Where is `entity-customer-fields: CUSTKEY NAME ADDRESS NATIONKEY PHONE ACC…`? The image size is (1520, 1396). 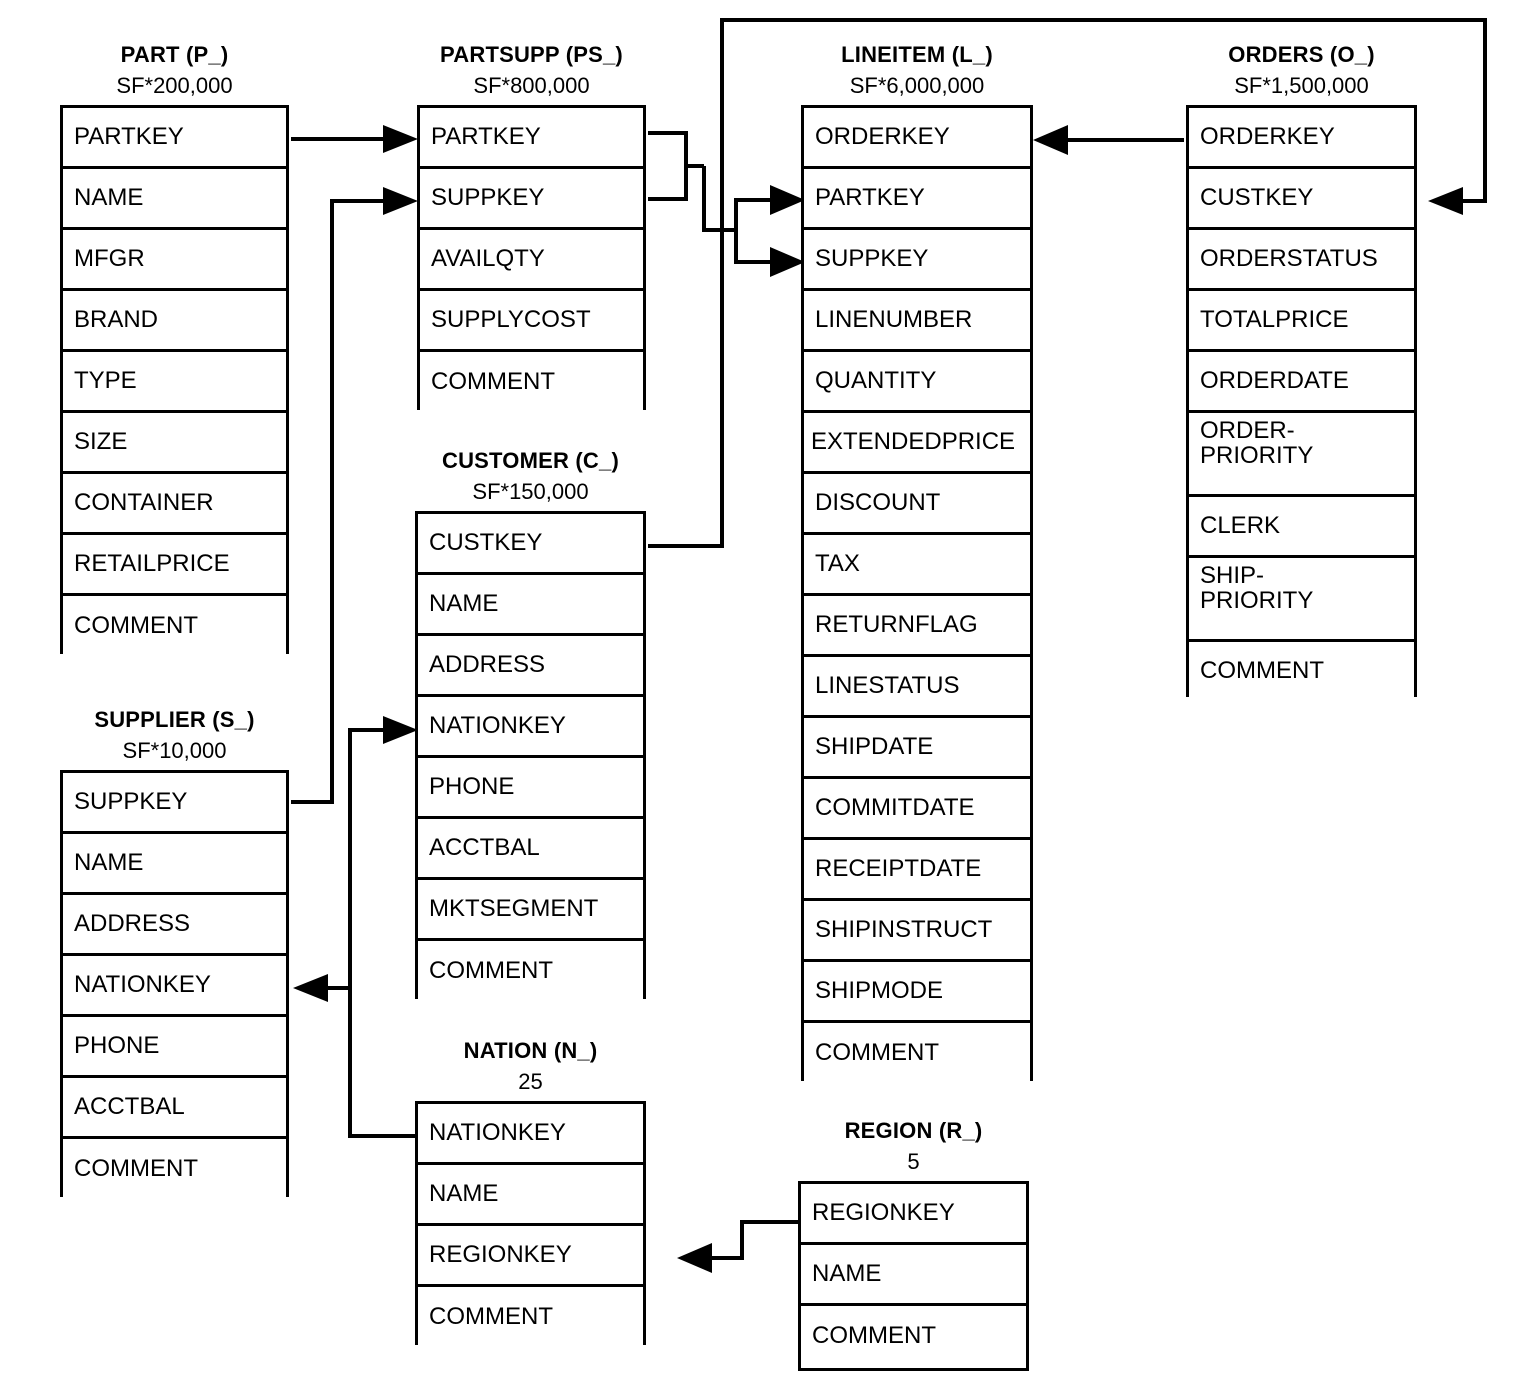 entity-customer-fields: CUSTKEY NAME ADDRESS NATIONKEY PHONE ACC… is located at coordinates (530, 756).